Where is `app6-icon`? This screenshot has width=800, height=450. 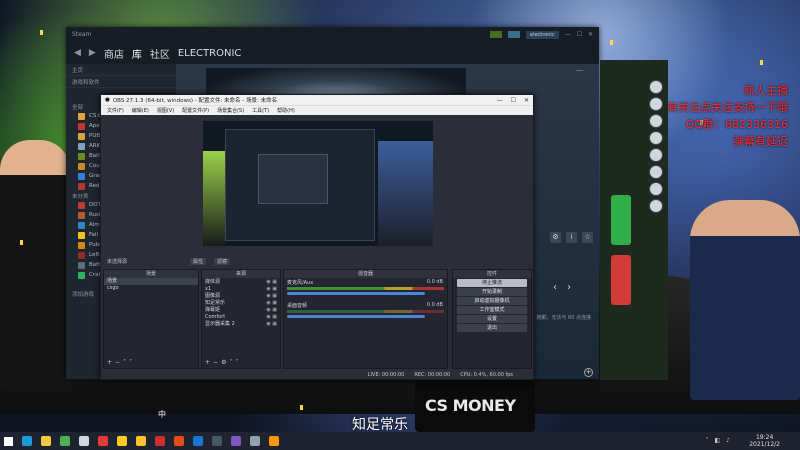 app6-icon is located at coordinates (255, 441).